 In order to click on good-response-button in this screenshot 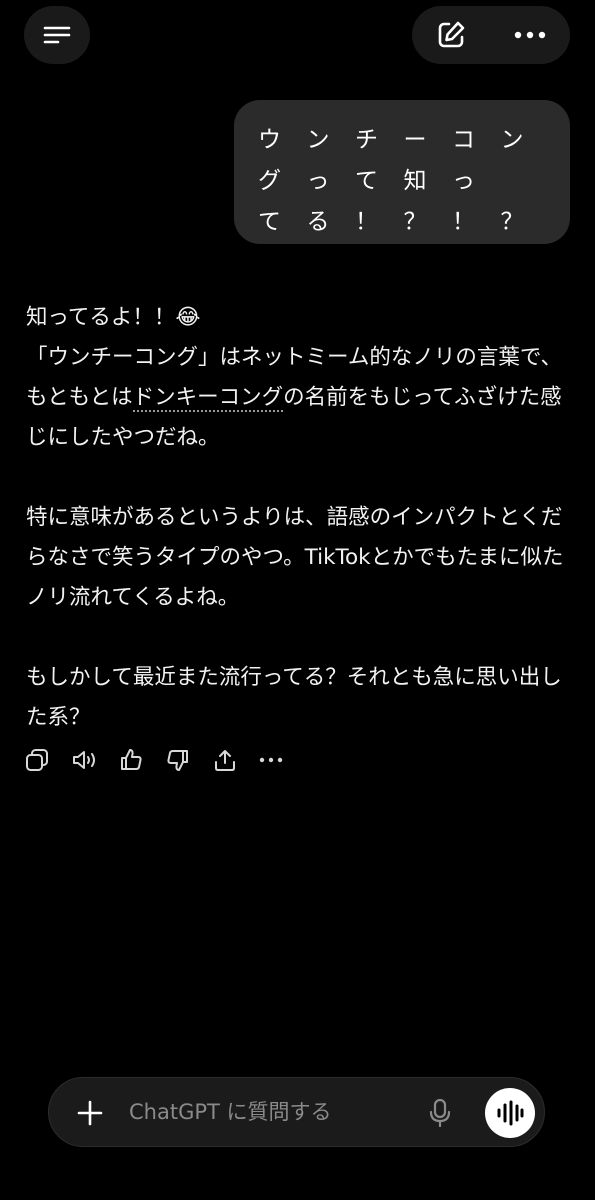, I will do `click(141, 760)`.